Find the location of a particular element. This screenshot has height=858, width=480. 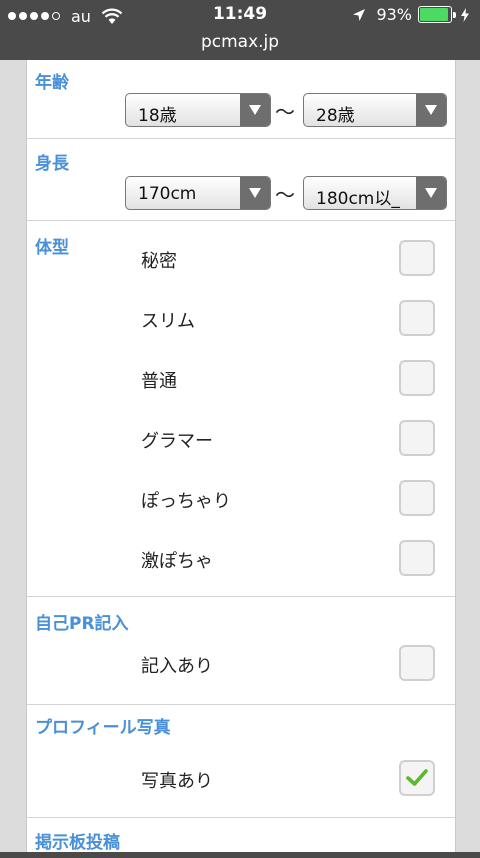

self-pr-option-label: 記入あり is located at coordinates (177, 666).